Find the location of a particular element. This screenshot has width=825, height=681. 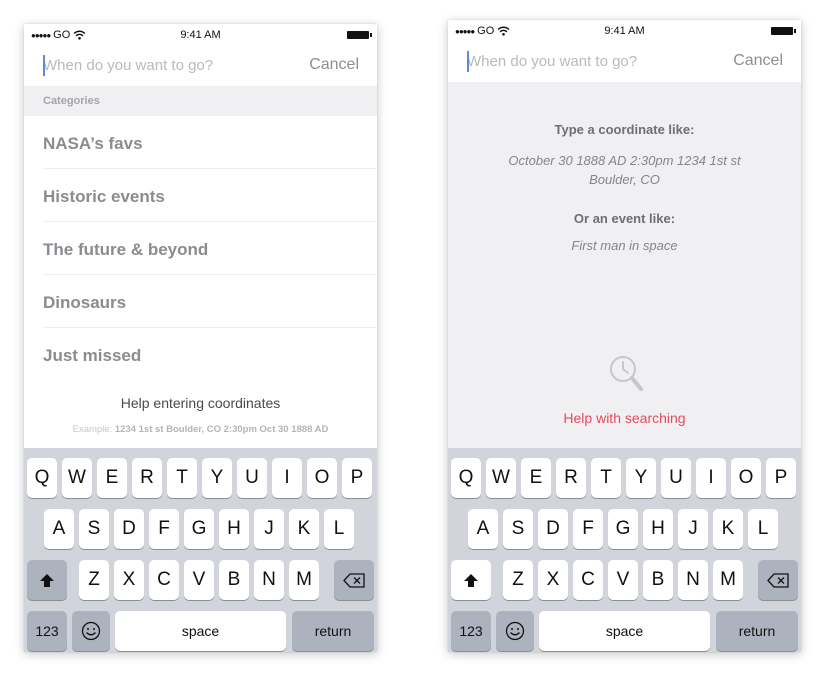

event-hint-title: Or an event like: is located at coordinates (624, 218).